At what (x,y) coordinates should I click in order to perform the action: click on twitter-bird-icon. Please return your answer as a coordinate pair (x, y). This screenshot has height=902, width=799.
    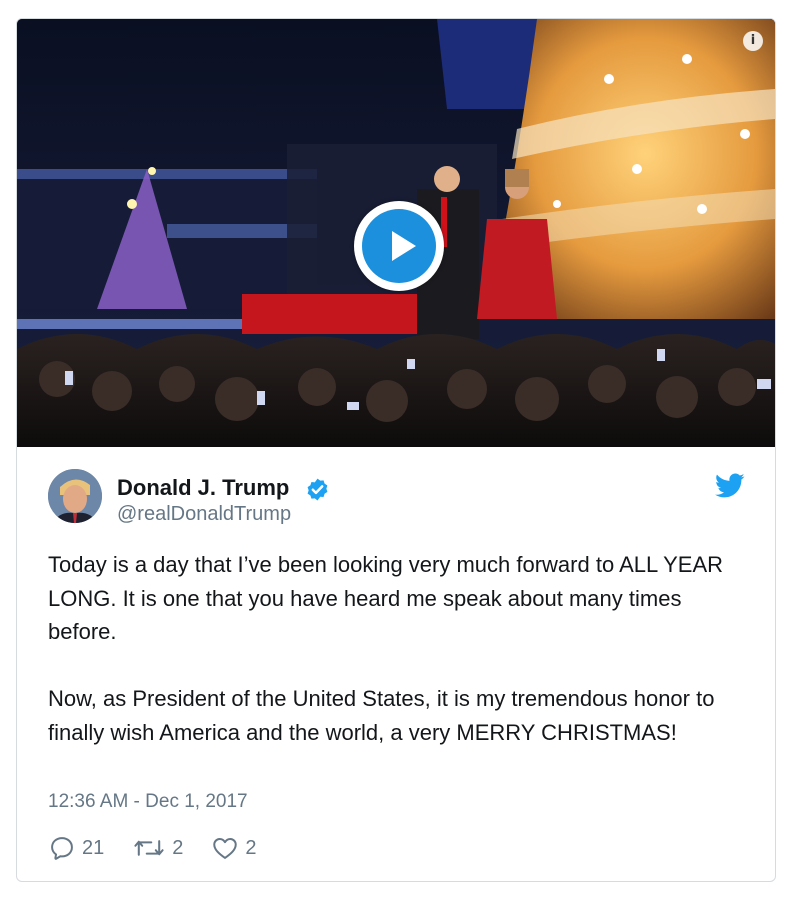
    Looking at the image, I should click on (730, 486).